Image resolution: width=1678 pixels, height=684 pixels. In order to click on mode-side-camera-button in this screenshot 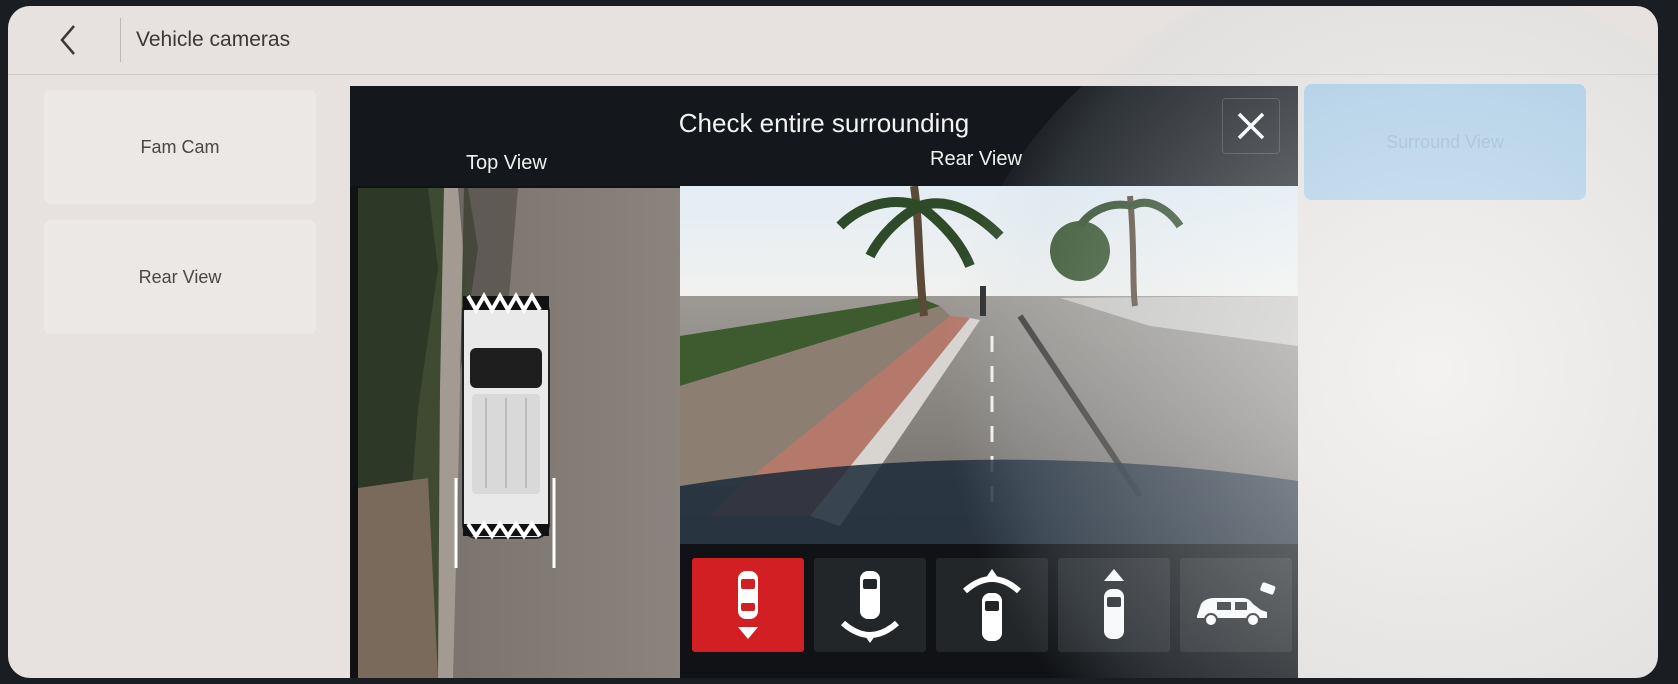, I will do `click(1236, 605)`.